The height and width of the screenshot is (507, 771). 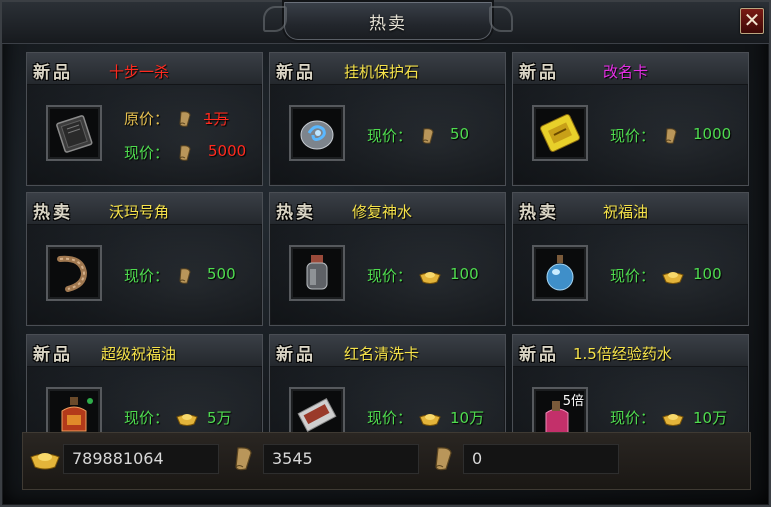 I want to click on title-ornament-left, so click(x=275, y=19).